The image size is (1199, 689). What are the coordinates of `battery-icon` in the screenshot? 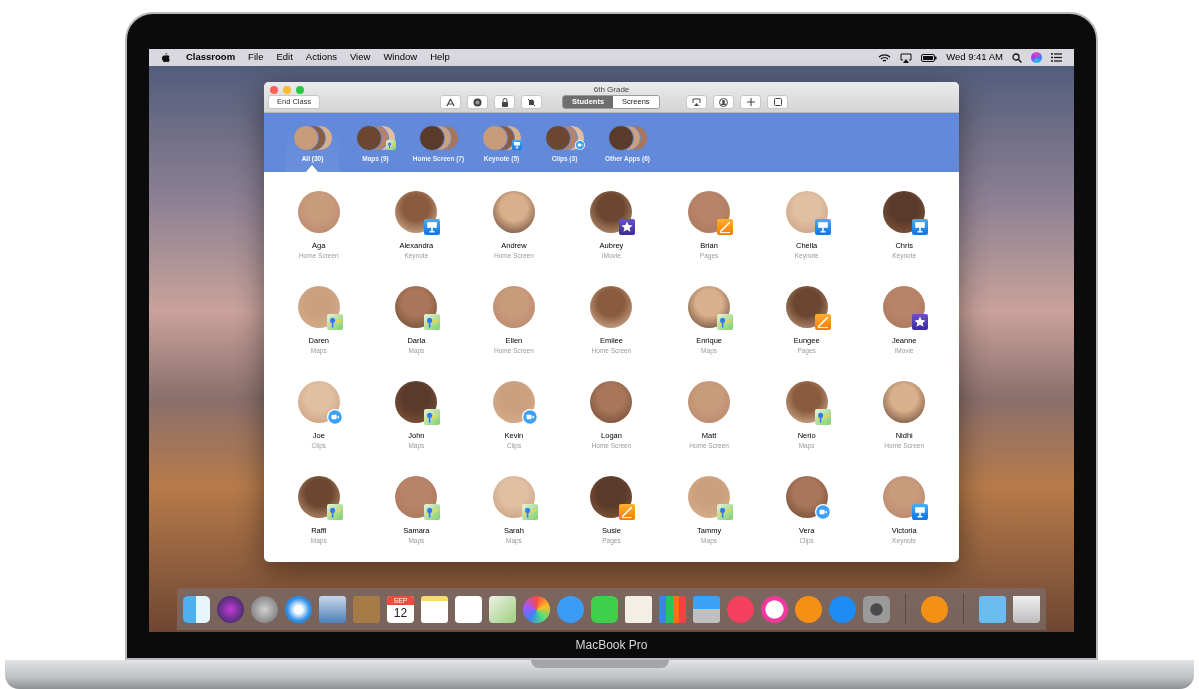 It's located at (929, 57).